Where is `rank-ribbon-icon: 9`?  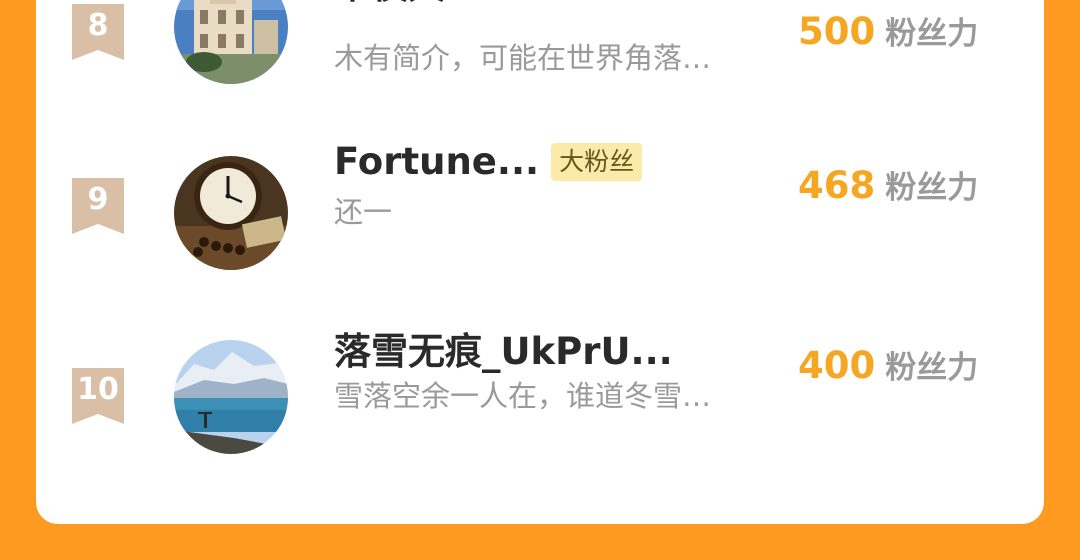
rank-ribbon-icon: 9 is located at coordinates (98, 206).